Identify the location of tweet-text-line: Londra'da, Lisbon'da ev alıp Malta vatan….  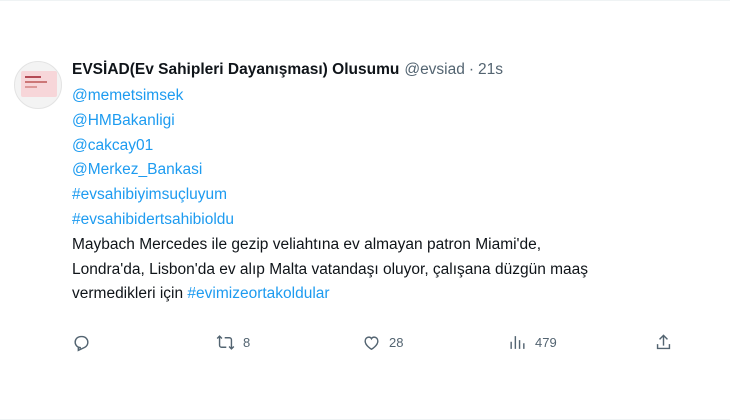
(330, 269).